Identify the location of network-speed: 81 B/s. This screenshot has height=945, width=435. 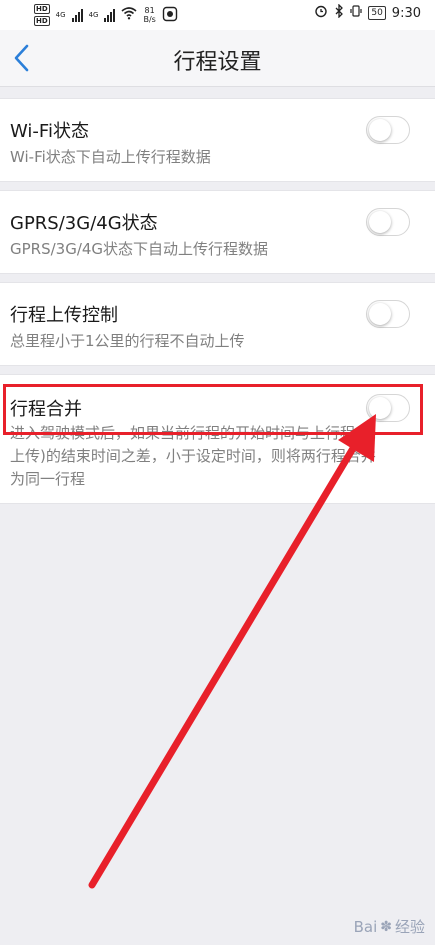
(149, 15).